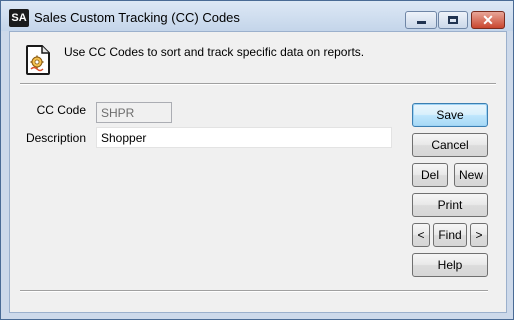 This screenshot has width=514, height=320. I want to click on print-button: Print, so click(450, 205).